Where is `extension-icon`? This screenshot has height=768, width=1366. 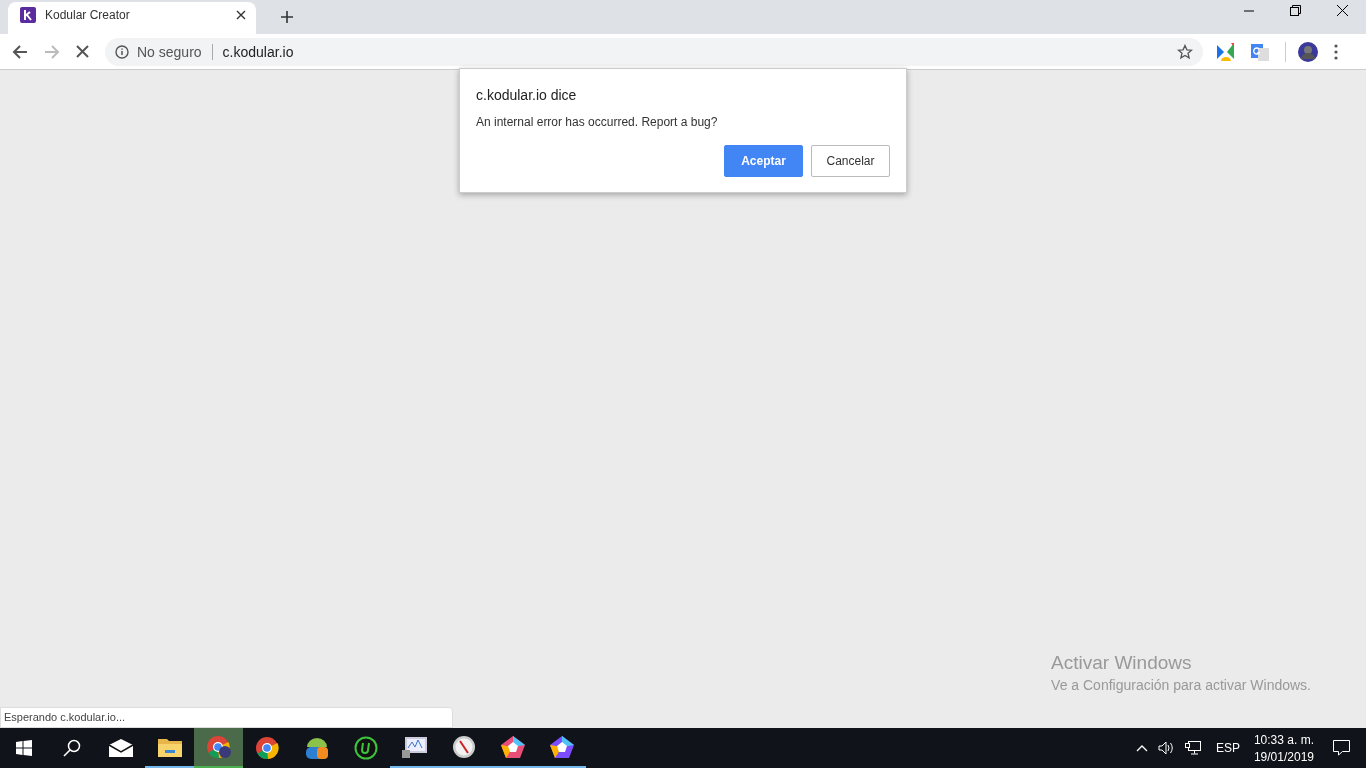
extension-icon is located at coordinates (1226, 51).